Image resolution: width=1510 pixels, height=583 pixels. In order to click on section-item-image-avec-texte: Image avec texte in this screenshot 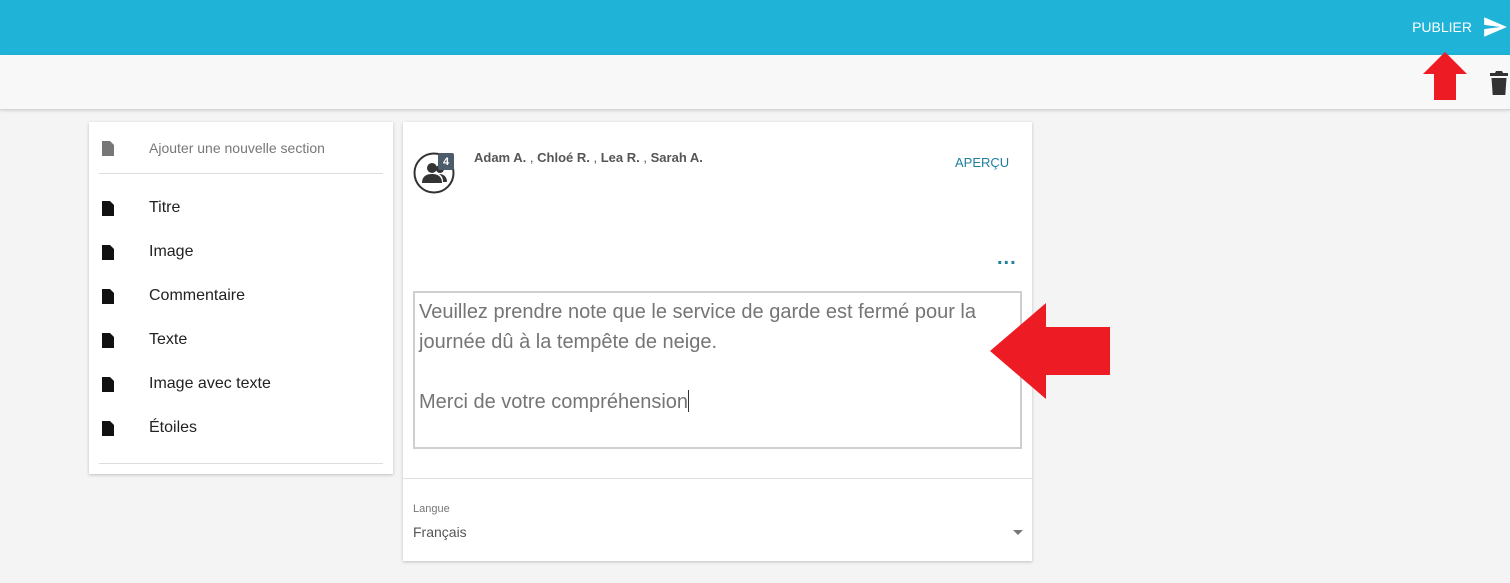, I will do `click(241, 384)`.